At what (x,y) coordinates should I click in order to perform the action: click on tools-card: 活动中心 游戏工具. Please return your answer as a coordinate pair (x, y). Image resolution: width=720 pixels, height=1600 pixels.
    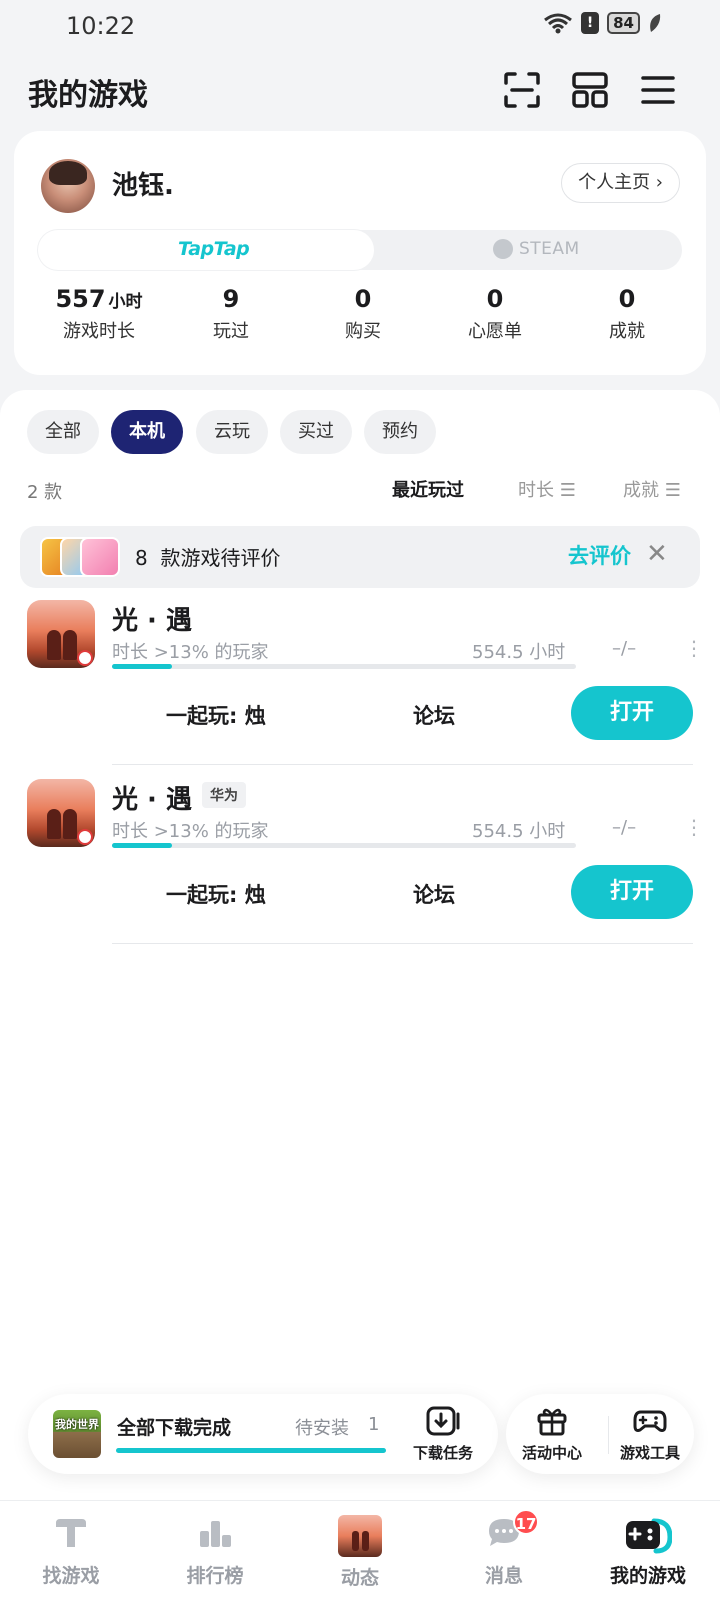
    Looking at the image, I should click on (600, 1434).